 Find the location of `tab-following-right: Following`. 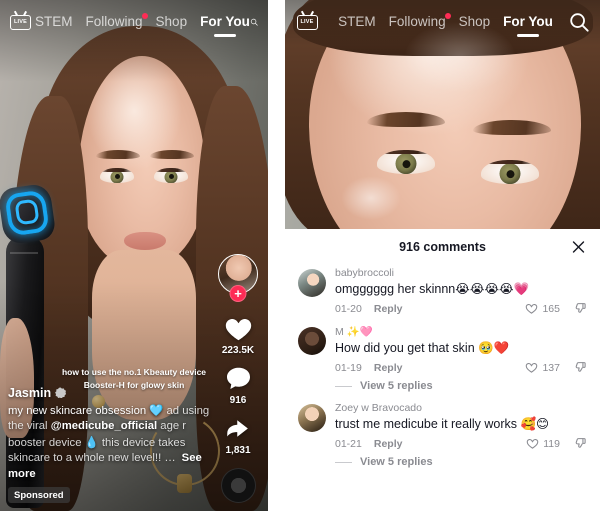

tab-following-right: Following is located at coordinates (419, 21).